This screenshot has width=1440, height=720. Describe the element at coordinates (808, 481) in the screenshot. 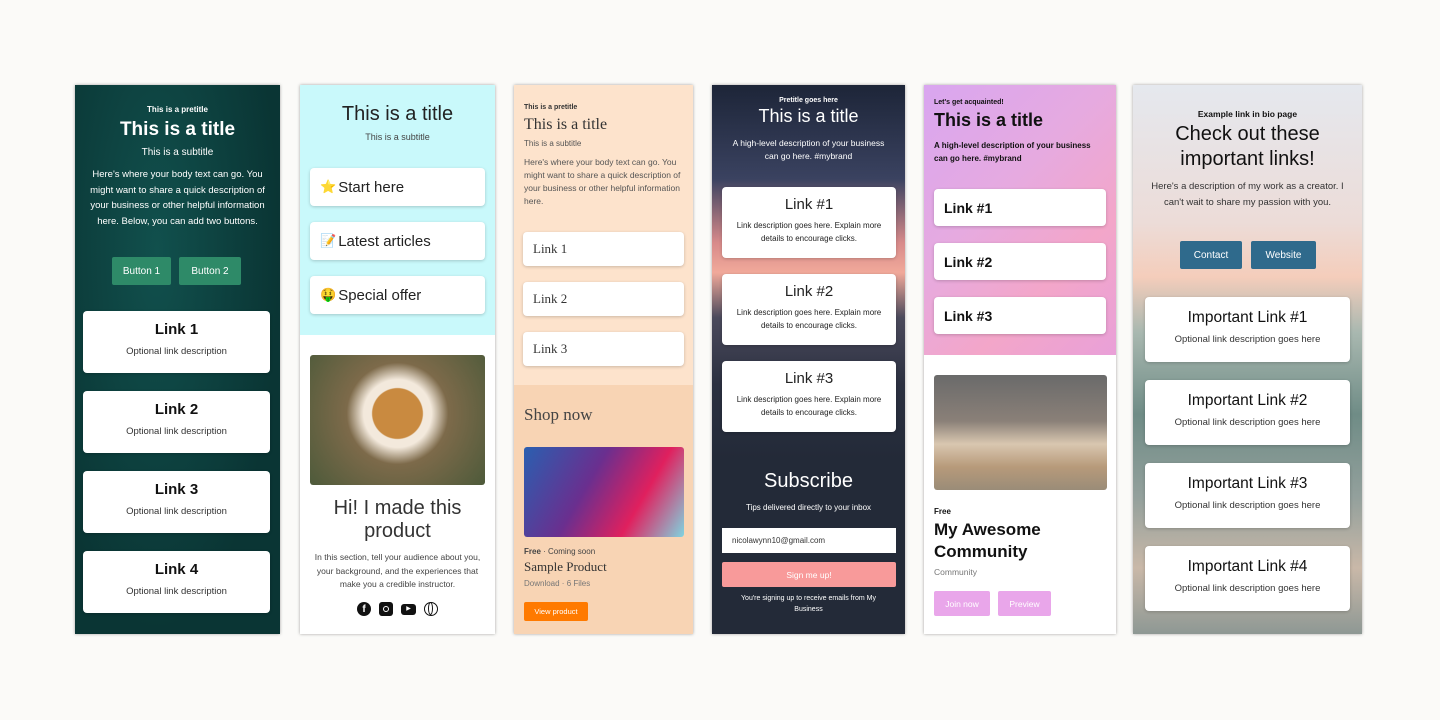

I see `subscribe-title: Subscribe` at that location.